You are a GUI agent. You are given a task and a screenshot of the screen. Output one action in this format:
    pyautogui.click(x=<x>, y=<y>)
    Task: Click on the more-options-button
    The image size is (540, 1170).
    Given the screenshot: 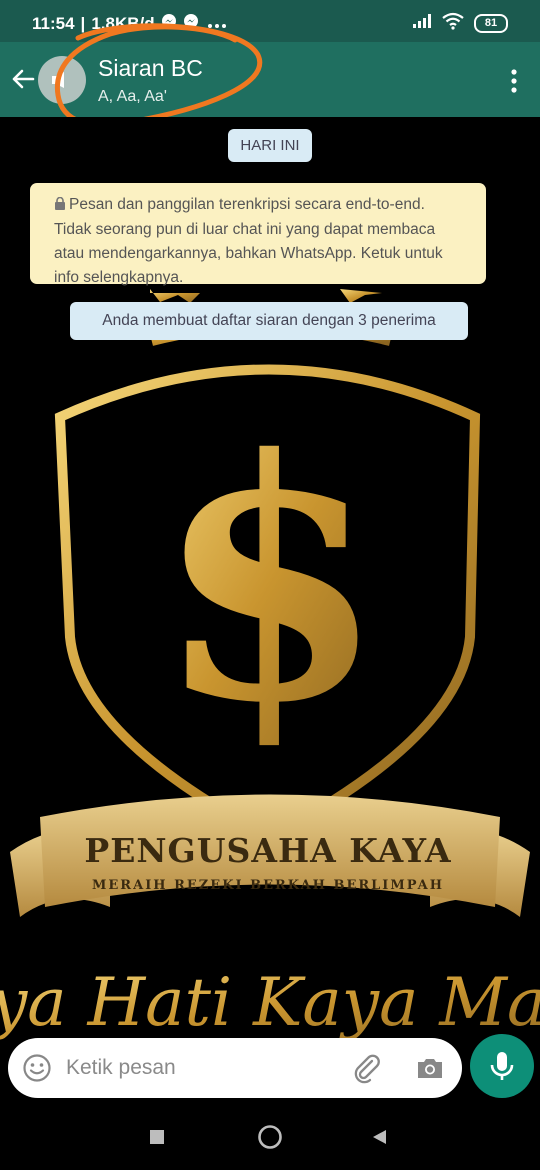 What is the action you would take?
    pyautogui.click(x=514, y=81)
    